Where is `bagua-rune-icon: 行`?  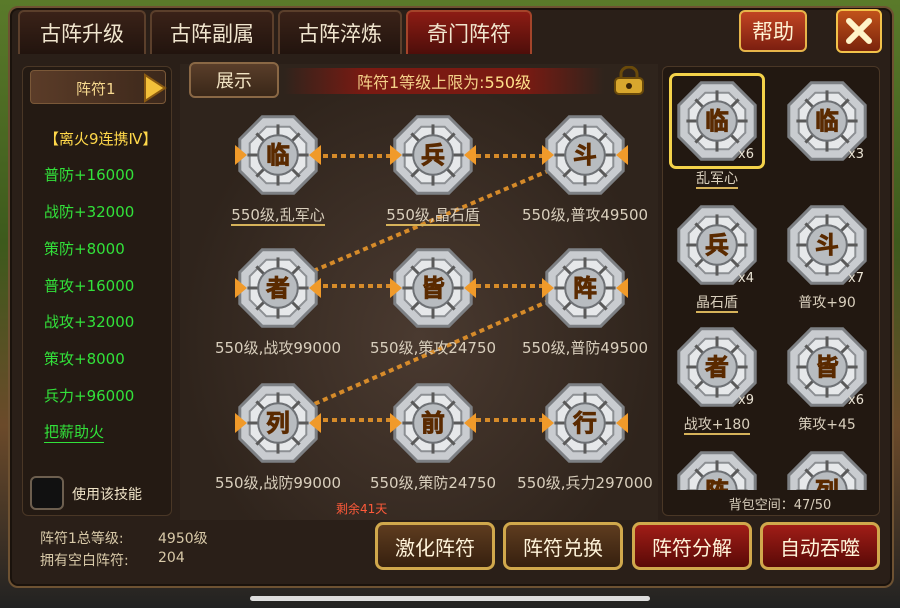 bagua-rune-icon: 行 is located at coordinates (585, 423).